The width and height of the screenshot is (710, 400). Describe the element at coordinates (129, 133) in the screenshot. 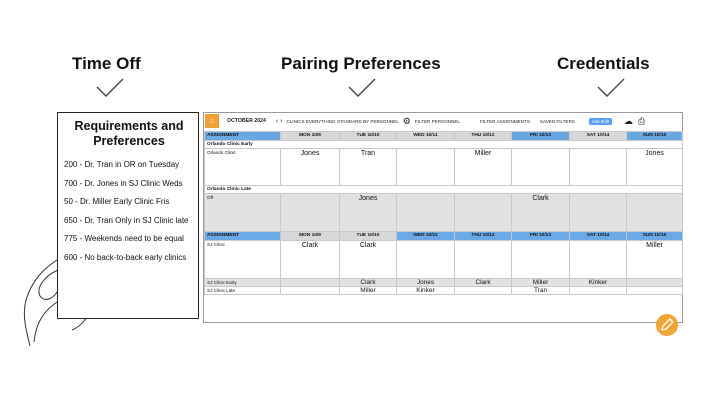

I see `requirements-title: Requirements and Preferences` at that location.